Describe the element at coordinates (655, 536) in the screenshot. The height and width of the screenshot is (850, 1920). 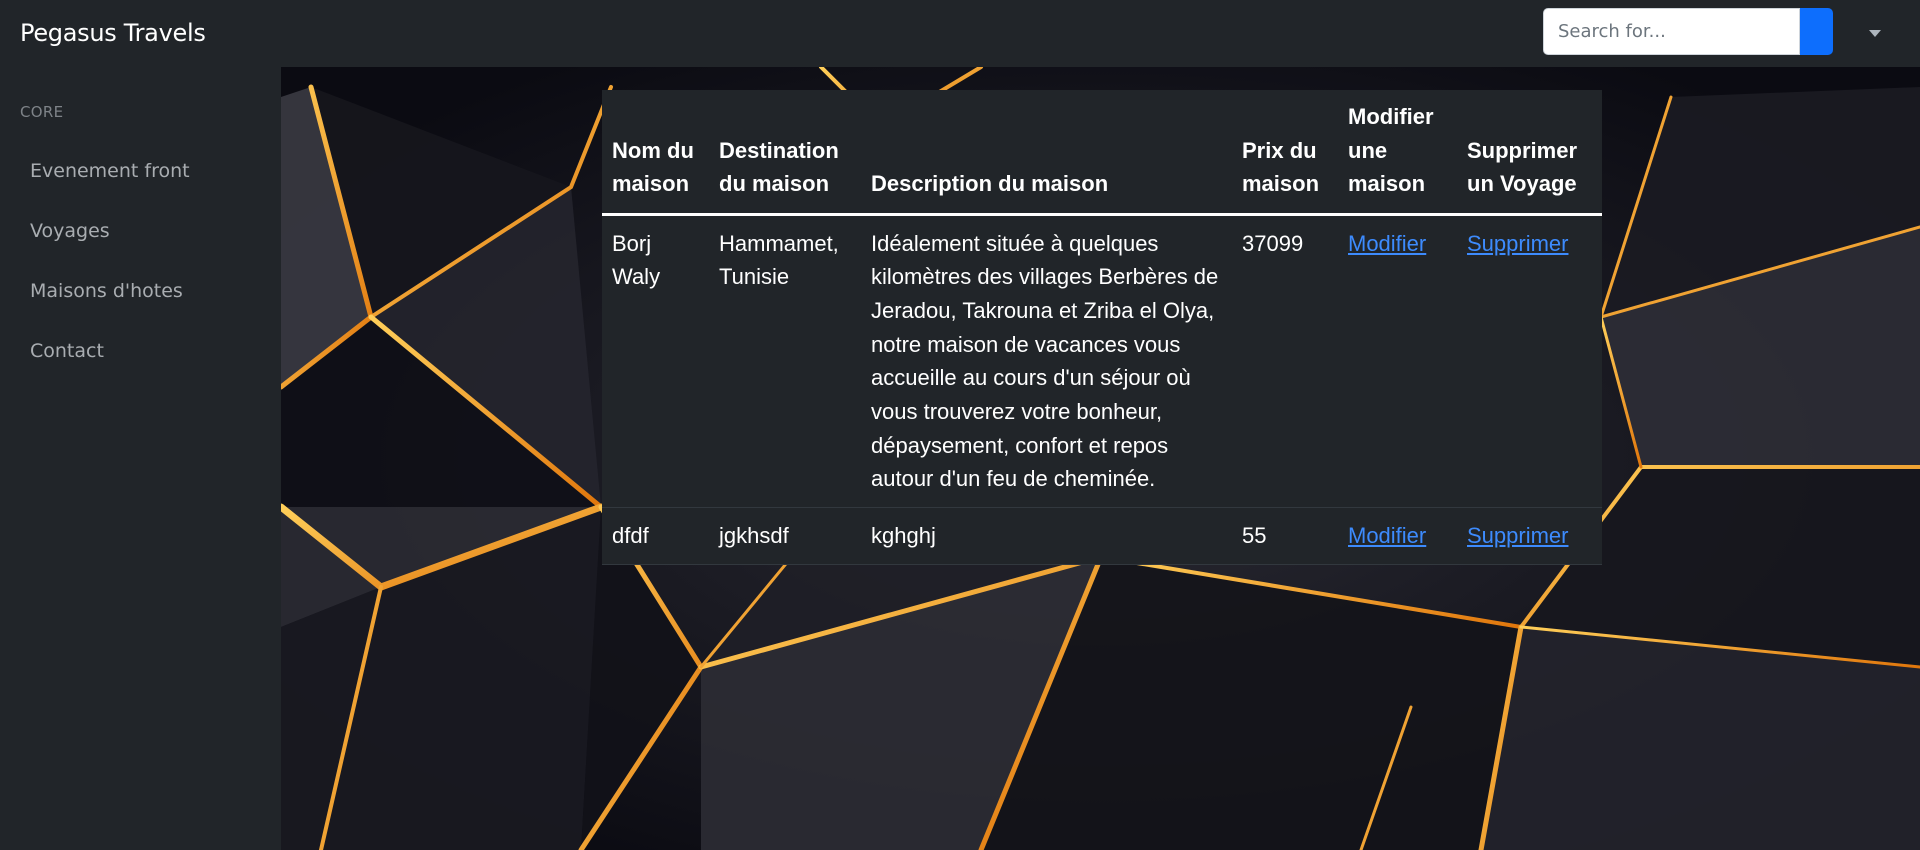
I see `cell-nom: dfdf` at that location.